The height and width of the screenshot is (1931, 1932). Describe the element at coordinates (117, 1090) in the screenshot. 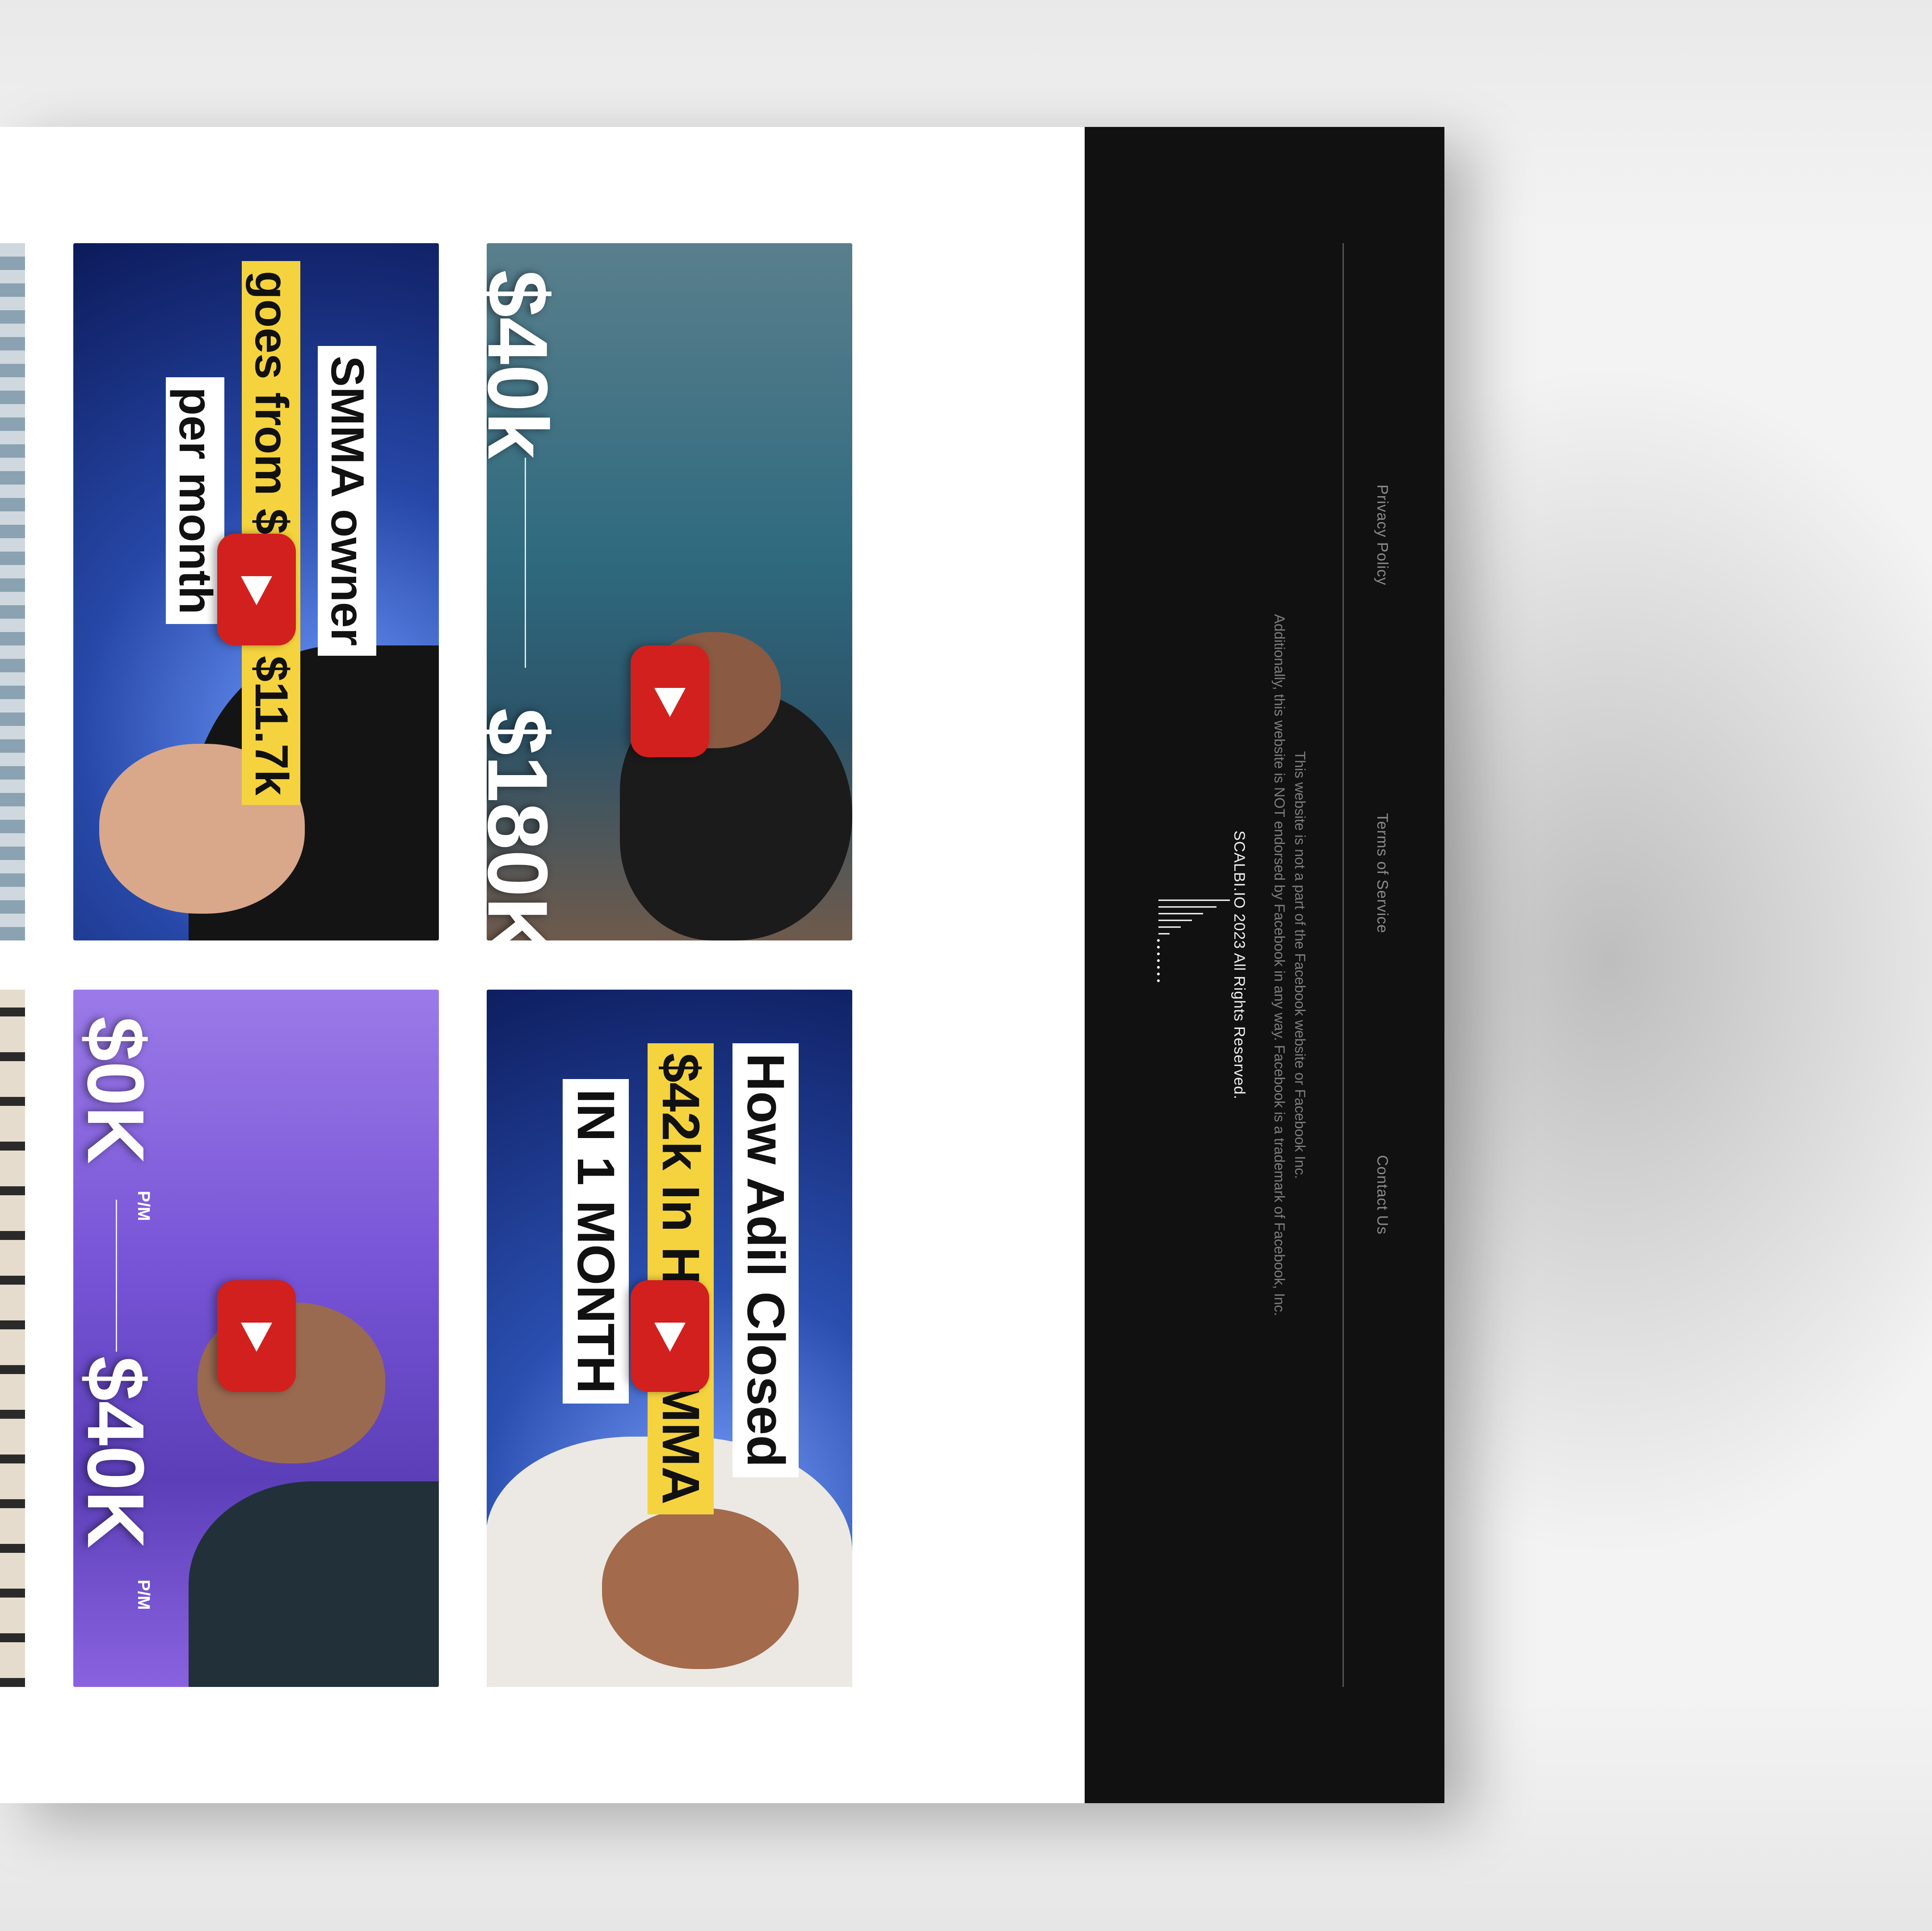

I see `amount-from: $0K` at that location.